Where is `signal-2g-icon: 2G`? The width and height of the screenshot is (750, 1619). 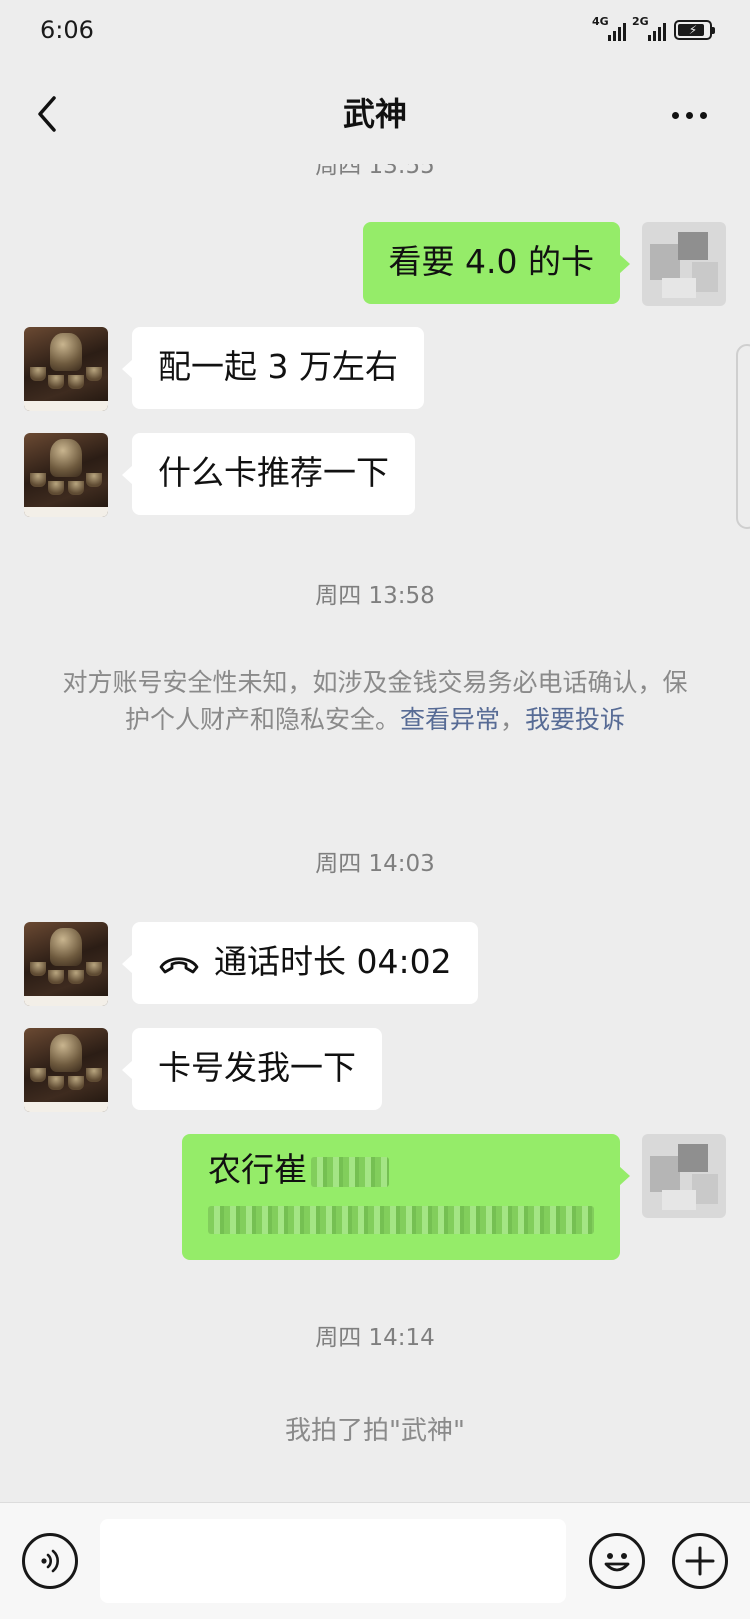 signal-2g-icon: 2G is located at coordinates (649, 28).